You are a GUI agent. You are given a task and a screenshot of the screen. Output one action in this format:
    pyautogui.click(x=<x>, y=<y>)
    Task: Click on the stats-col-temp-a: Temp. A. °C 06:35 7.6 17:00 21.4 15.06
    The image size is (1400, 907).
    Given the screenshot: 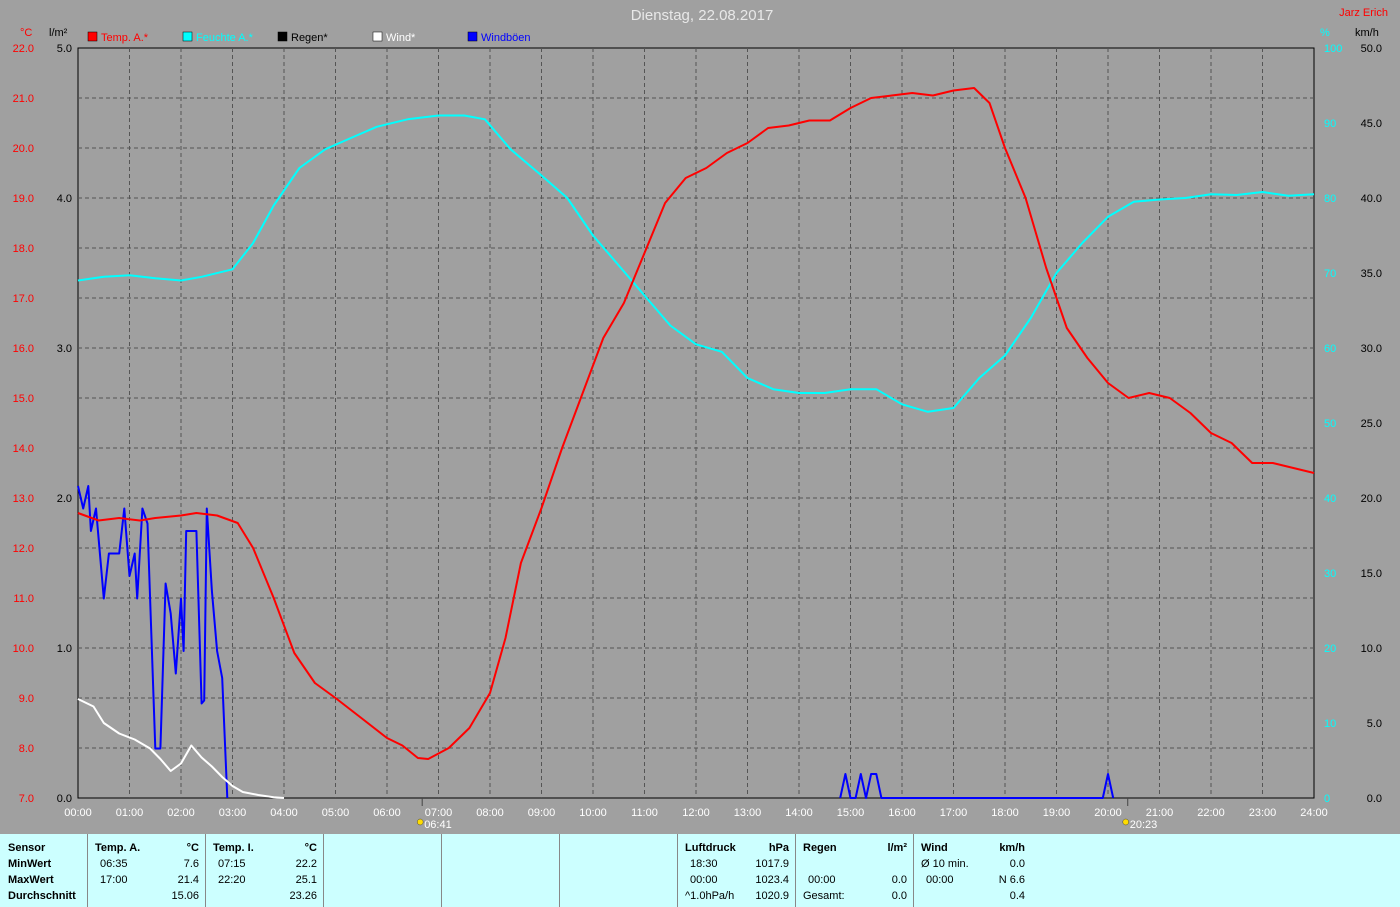 What is the action you would take?
    pyautogui.click(x=146, y=870)
    